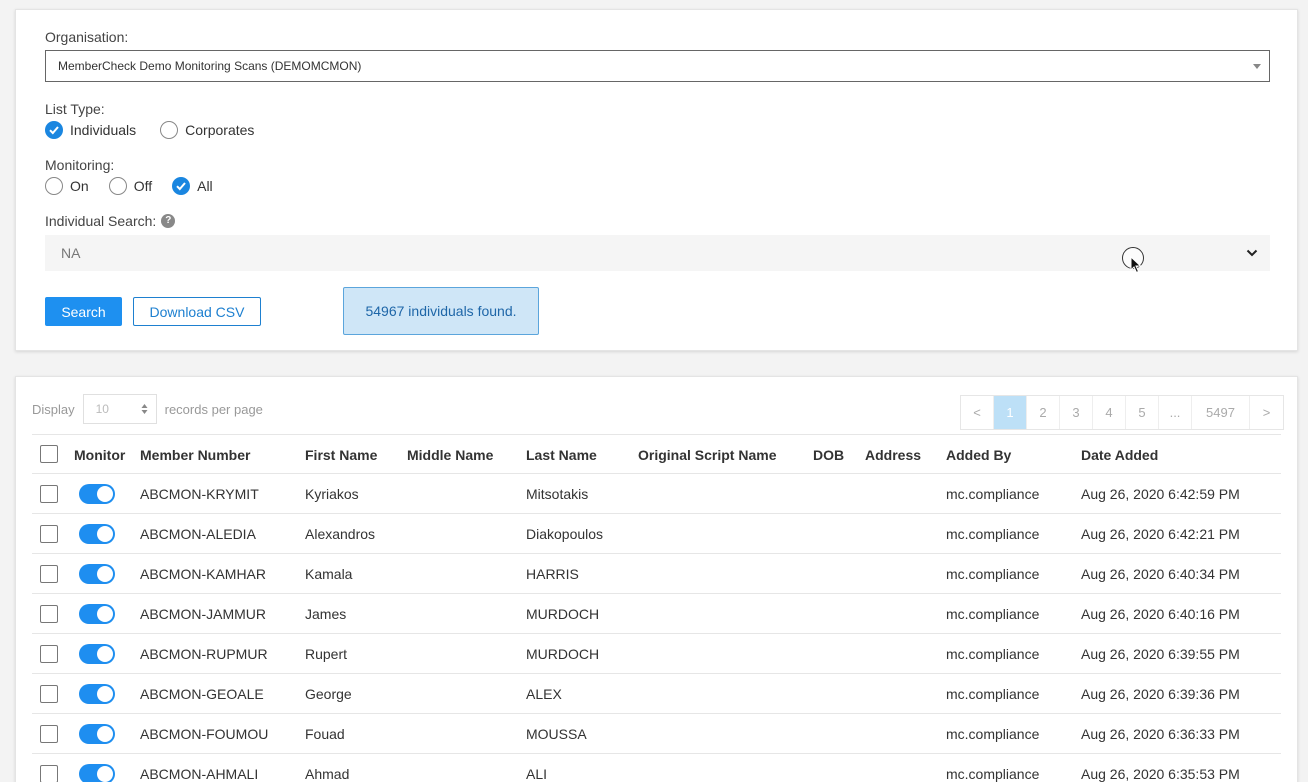  What do you see at coordinates (80, 165) in the screenshot?
I see `monitoring-label: Monitoring:` at bounding box center [80, 165].